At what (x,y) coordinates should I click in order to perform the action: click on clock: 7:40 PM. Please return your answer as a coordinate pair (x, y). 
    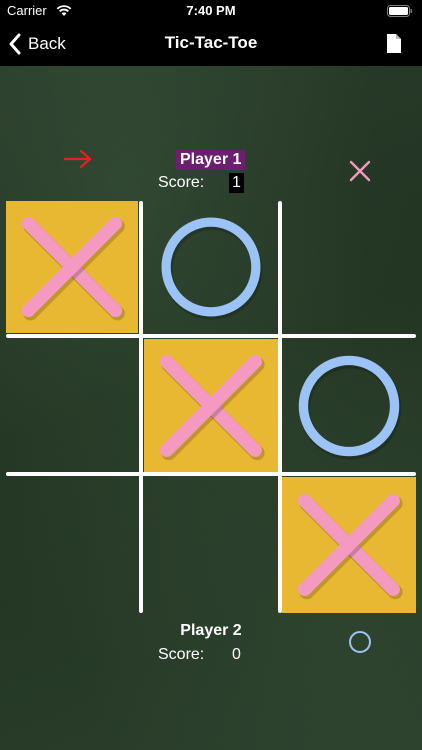
    Looking at the image, I should click on (211, 10).